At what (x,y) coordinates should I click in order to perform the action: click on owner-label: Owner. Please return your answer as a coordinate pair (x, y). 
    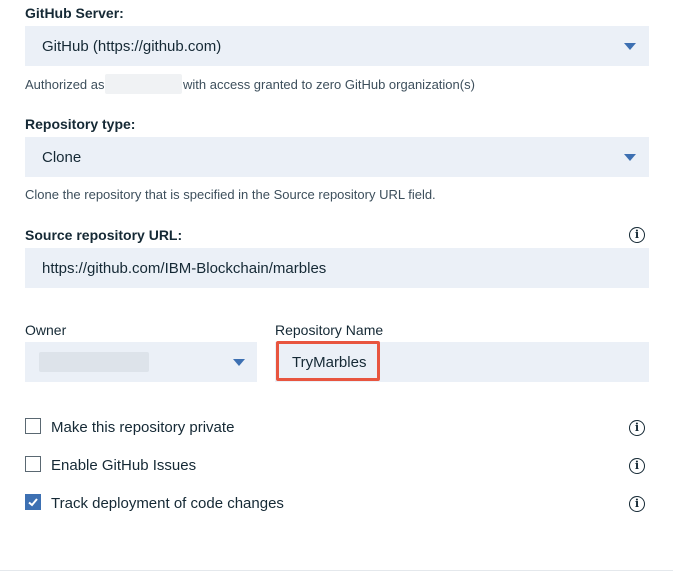
    Looking at the image, I should click on (46, 330).